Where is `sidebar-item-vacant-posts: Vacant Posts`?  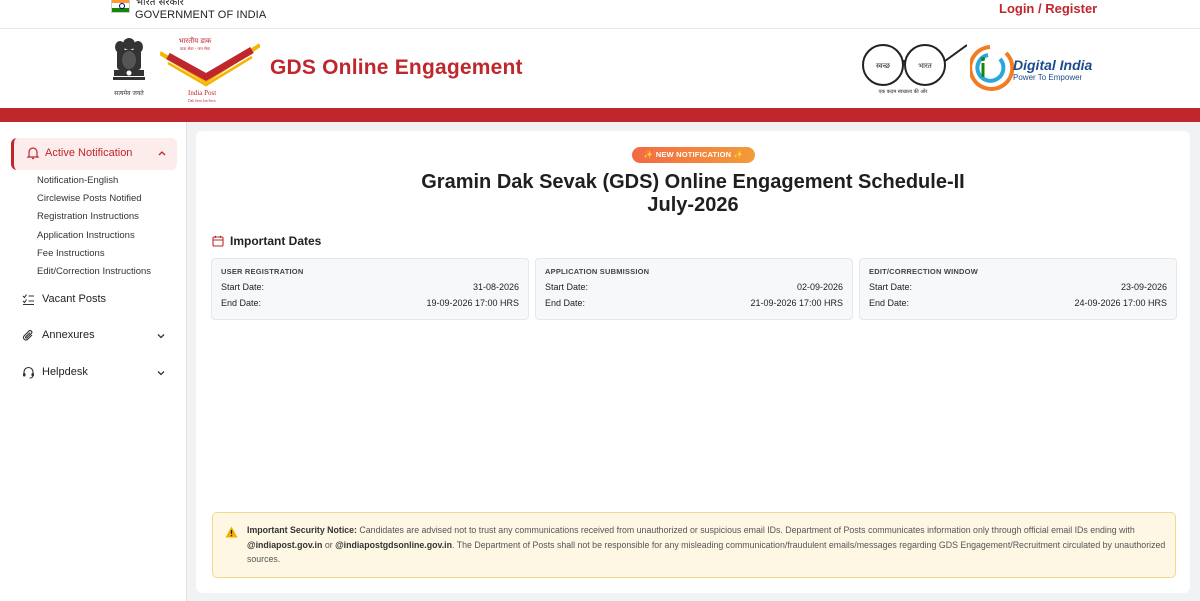 sidebar-item-vacant-posts: Vacant Posts is located at coordinates (97, 300).